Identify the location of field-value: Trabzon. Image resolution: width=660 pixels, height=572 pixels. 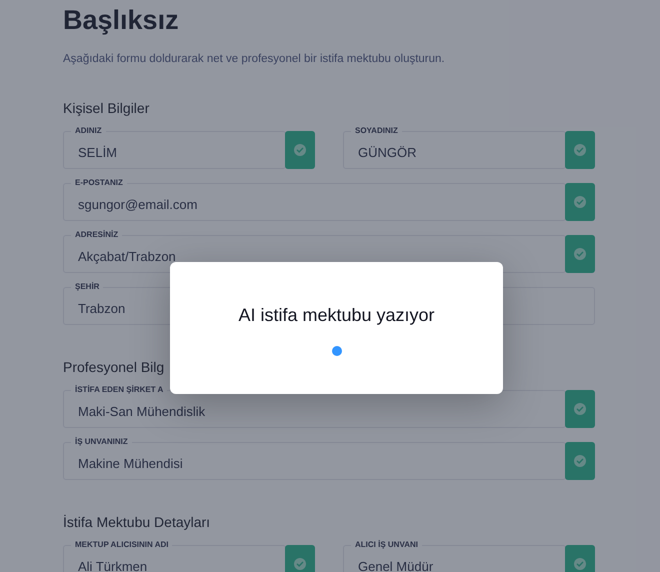
(102, 308).